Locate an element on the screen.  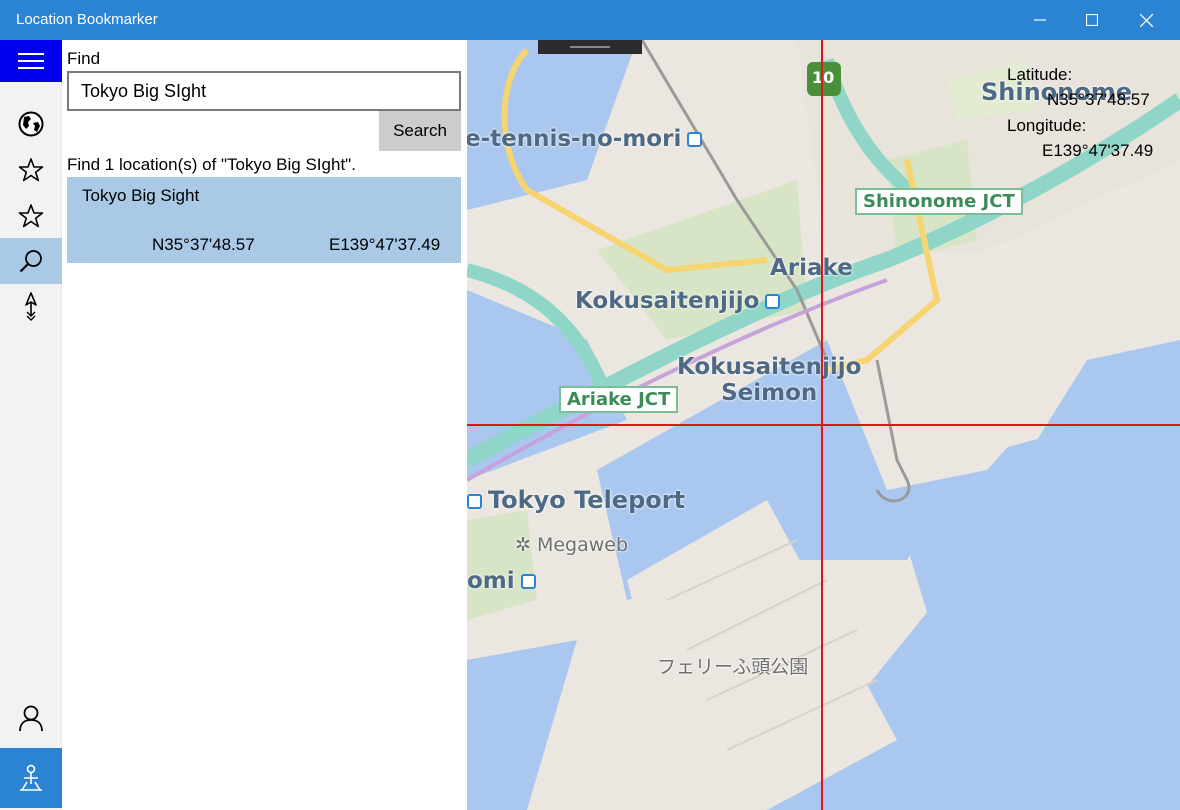
map-pin-location-icon is located at coordinates (31, 777).